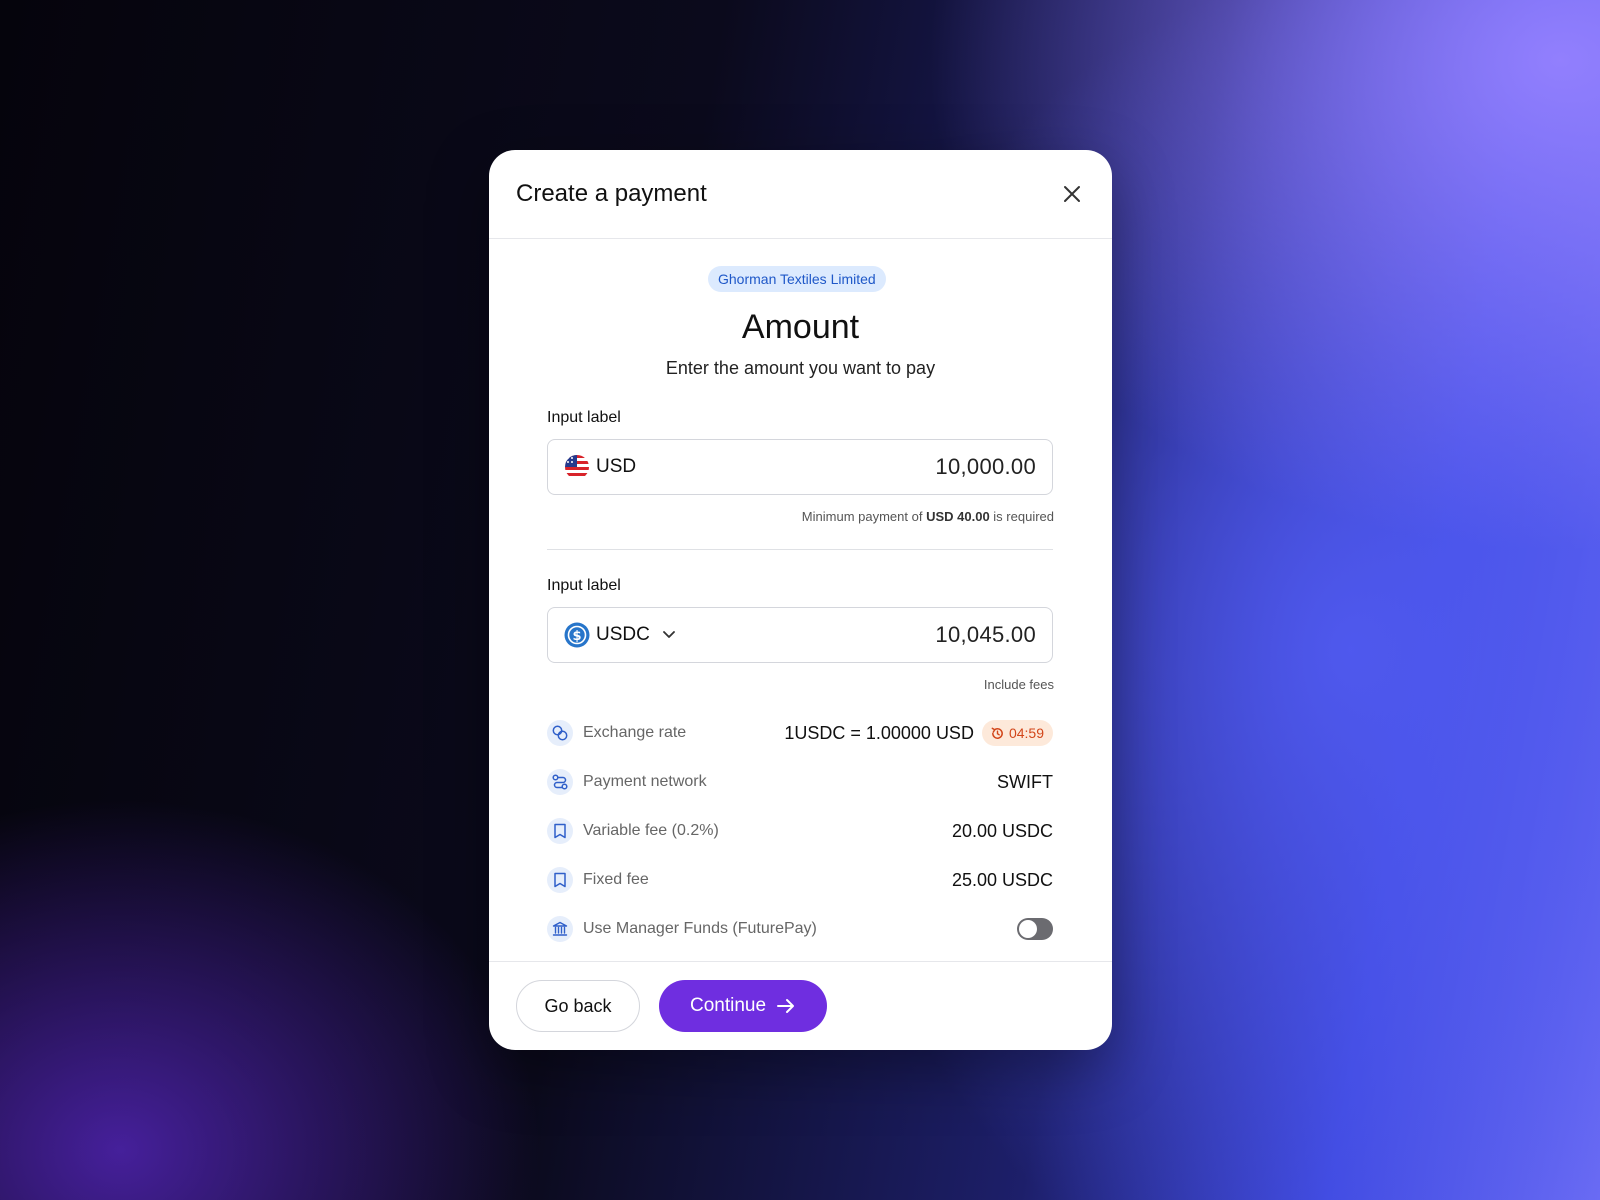 This screenshot has height=1200, width=1600. Describe the element at coordinates (611, 193) in the screenshot. I see `modal-title: Create a payment` at that location.